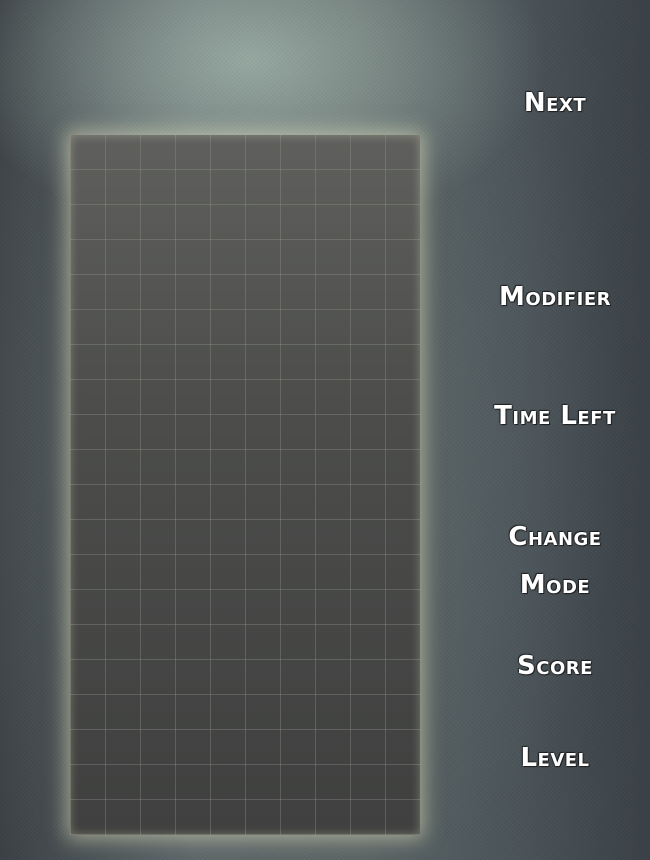 The image size is (650, 860). What do you see at coordinates (555, 666) in the screenshot?
I see `score-label: Score` at bounding box center [555, 666].